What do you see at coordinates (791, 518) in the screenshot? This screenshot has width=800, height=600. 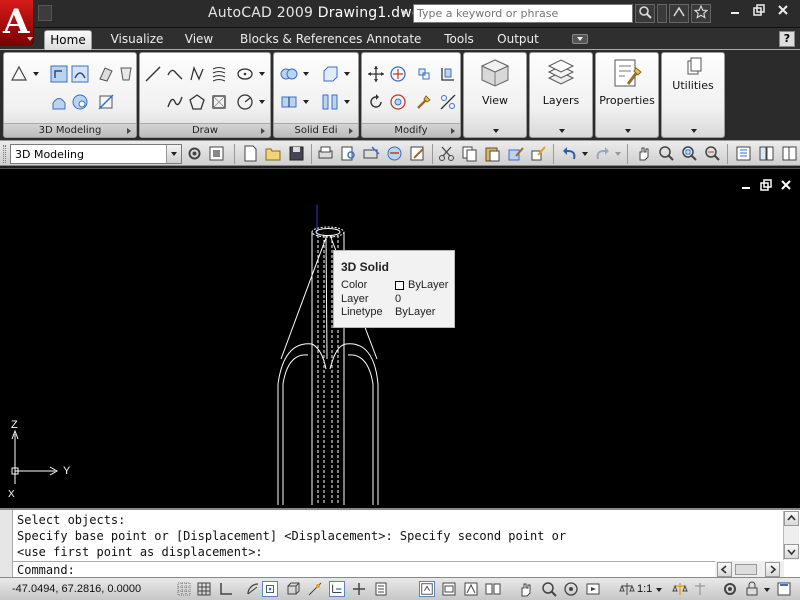 I see `scroll-up-button` at bounding box center [791, 518].